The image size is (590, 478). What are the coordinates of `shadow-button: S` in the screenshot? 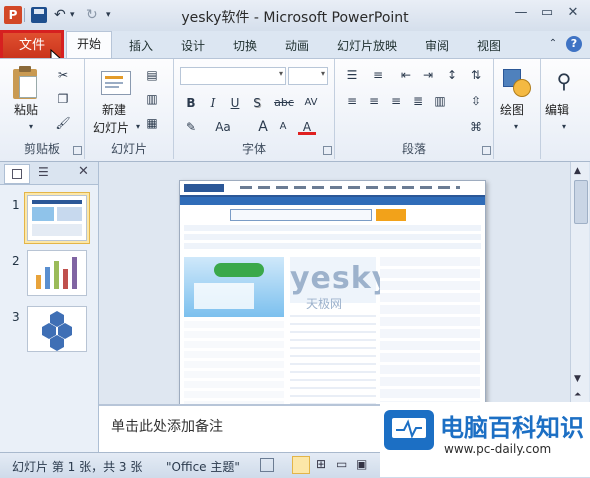 It's located at (257, 103).